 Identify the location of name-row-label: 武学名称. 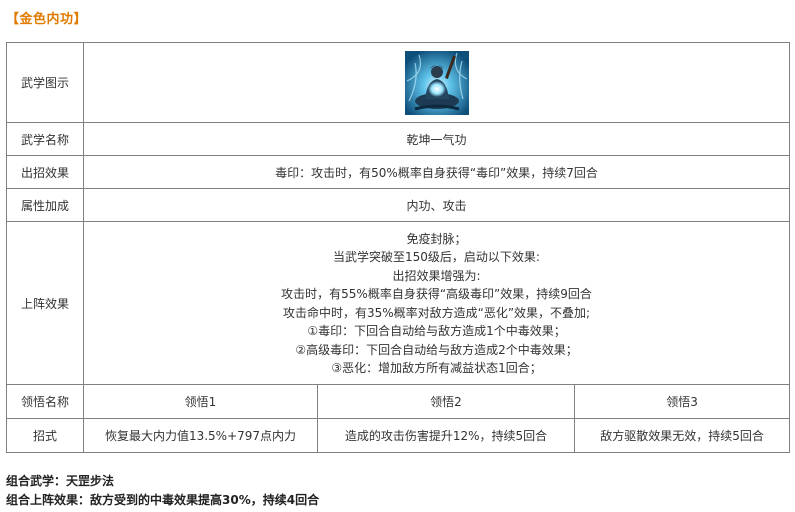
(45, 139).